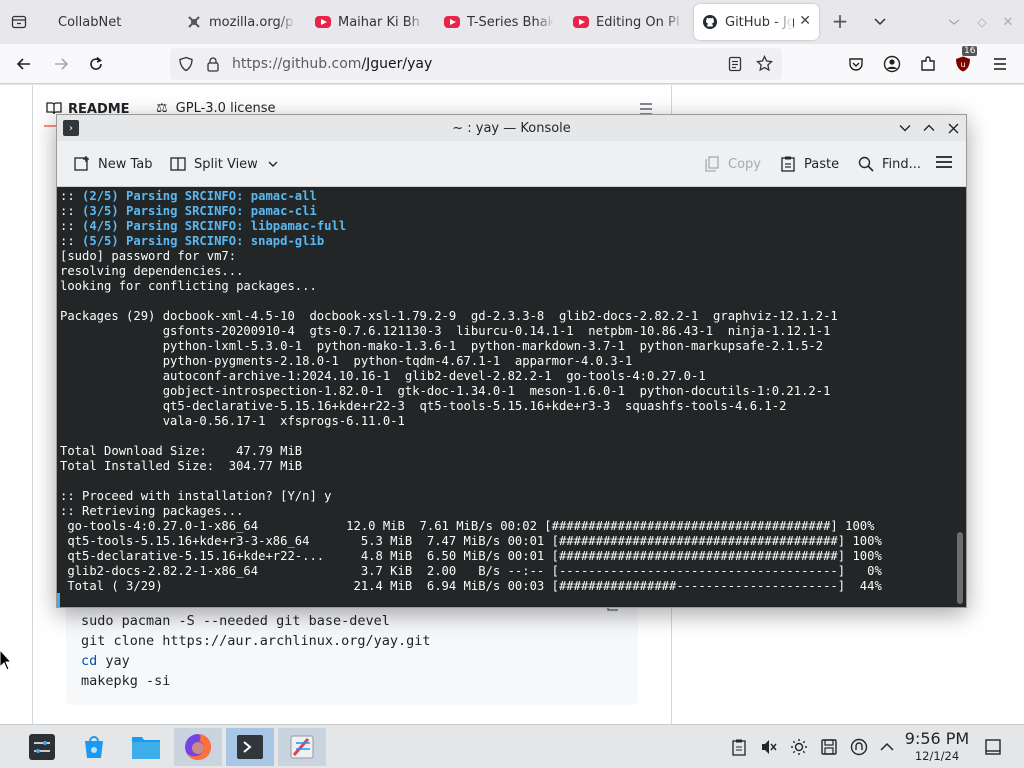 The image size is (1024, 768). What do you see at coordinates (499, 22) in the screenshot?
I see `tab-tseries: T-Series Bhak` at bounding box center [499, 22].